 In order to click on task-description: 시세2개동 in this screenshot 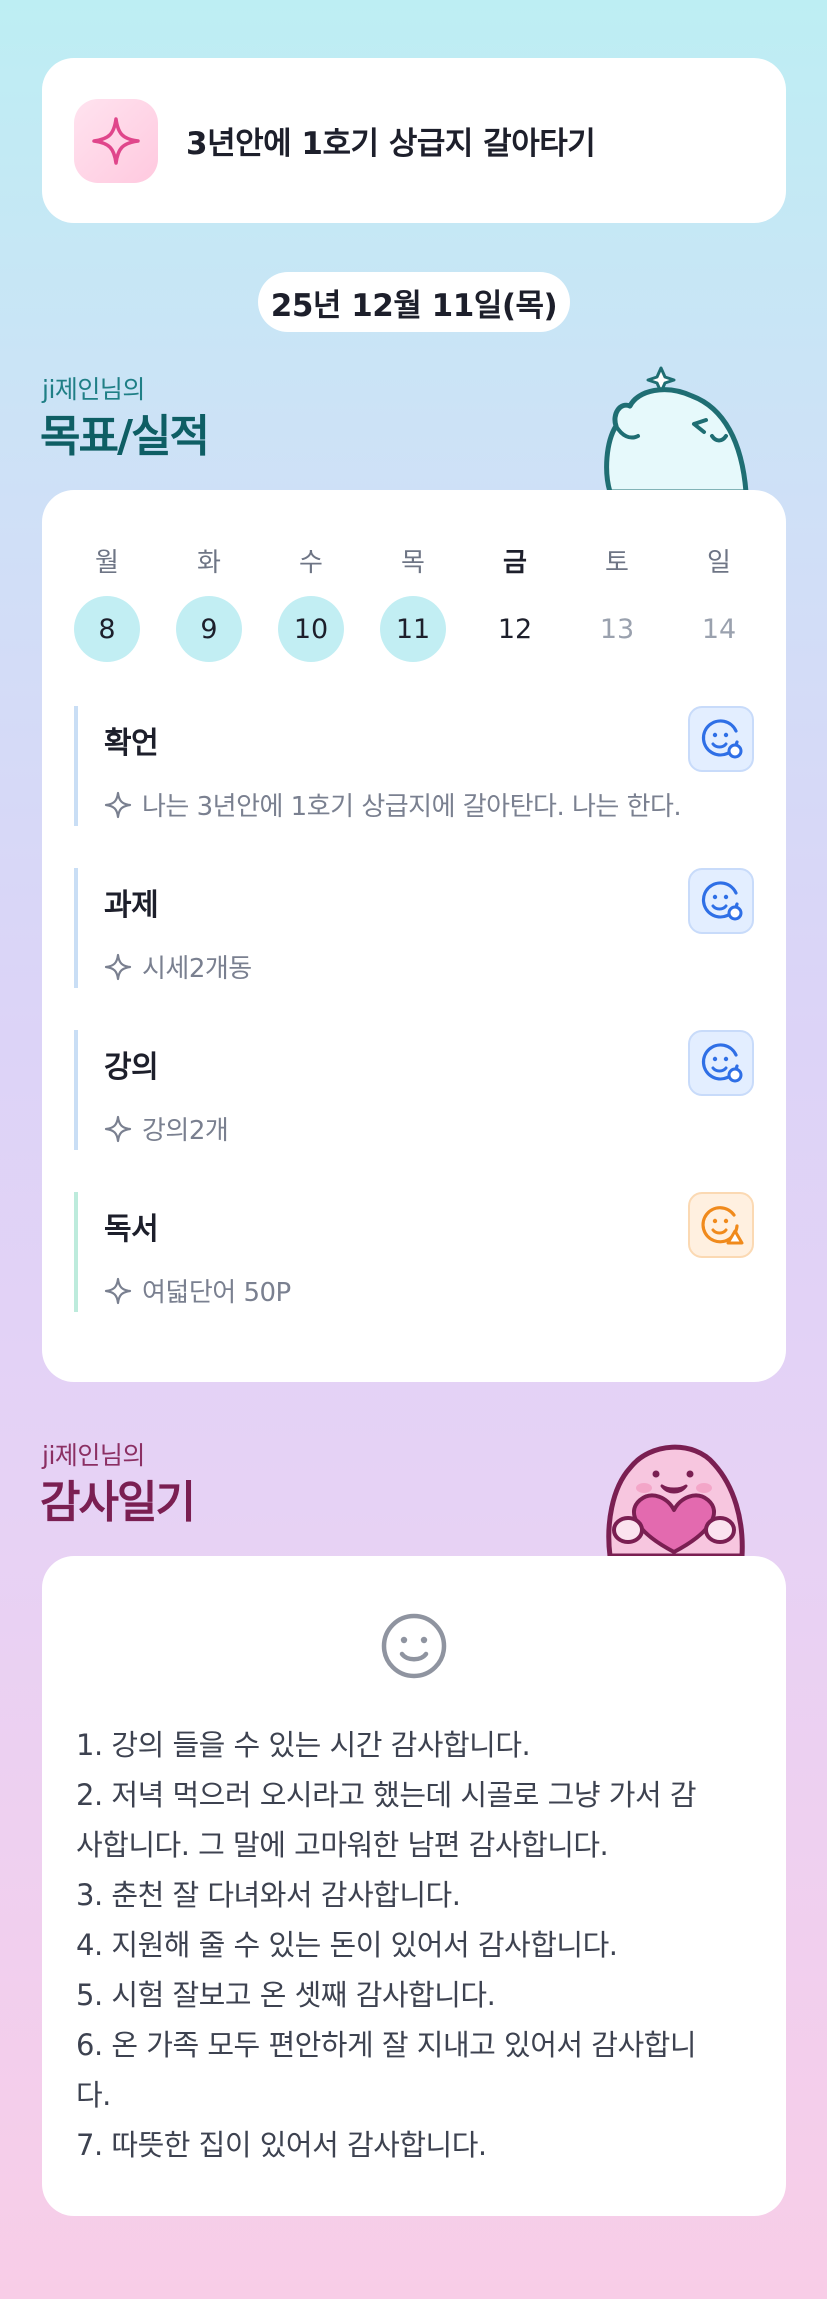, I will do `click(178, 966)`.